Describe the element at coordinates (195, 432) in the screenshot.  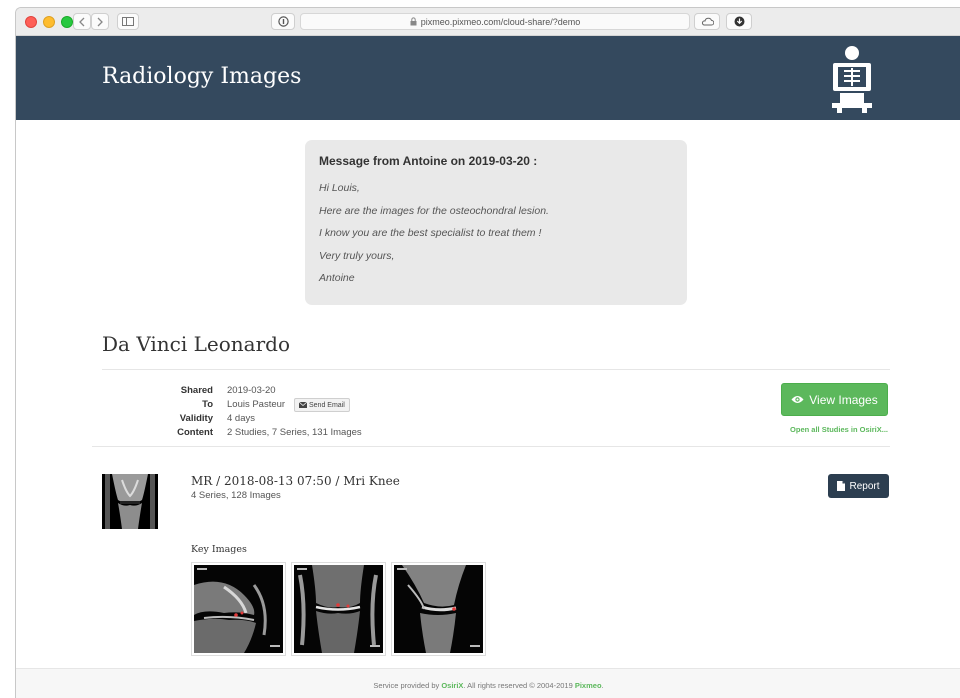
I see `content-label: Content` at that location.